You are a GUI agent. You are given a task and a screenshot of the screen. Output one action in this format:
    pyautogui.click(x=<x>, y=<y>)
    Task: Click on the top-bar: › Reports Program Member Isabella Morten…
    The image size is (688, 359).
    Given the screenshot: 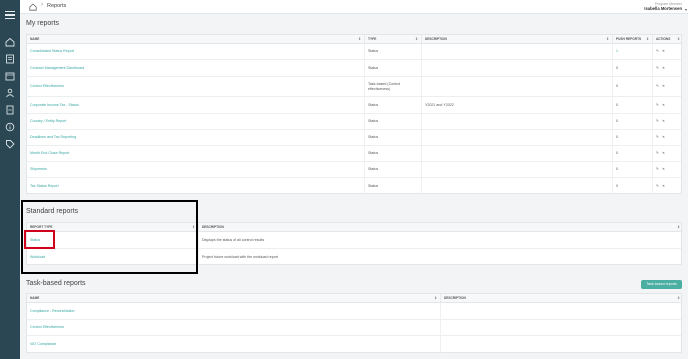 What is the action you would take?
    pyautogui.click(x=354, y=7)
    